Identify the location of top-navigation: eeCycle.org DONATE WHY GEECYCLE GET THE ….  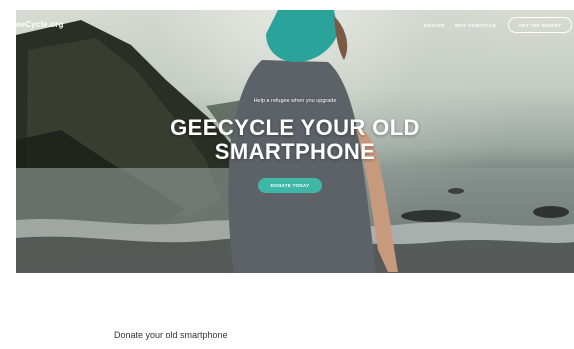
(295, 25).